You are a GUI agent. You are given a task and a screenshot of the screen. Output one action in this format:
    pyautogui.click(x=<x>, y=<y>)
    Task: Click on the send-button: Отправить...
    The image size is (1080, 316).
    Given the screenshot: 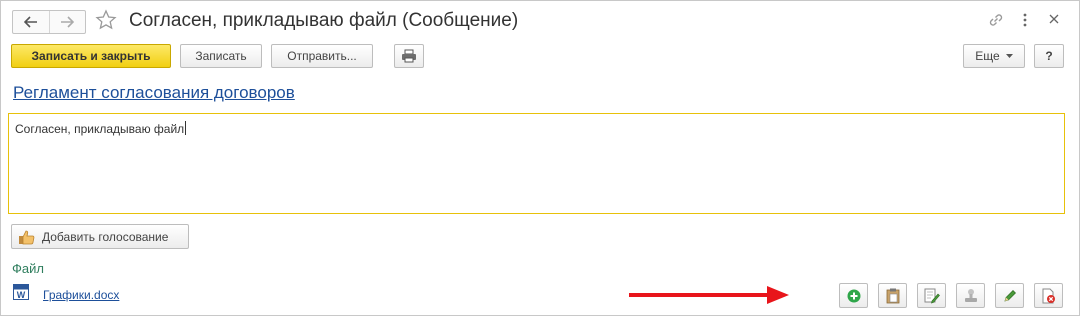 What is the action you would take?
    pyautogui.click(x=322, y=56)
    